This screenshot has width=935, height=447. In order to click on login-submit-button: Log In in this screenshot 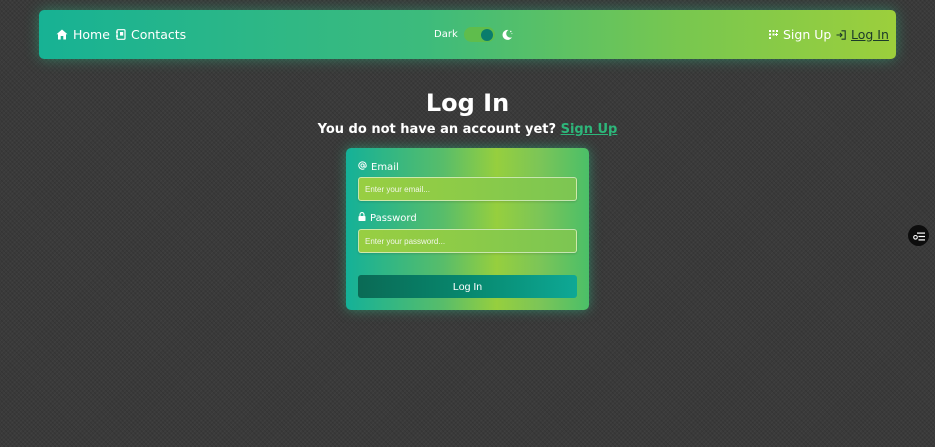, I will do `click(467, 286)`.